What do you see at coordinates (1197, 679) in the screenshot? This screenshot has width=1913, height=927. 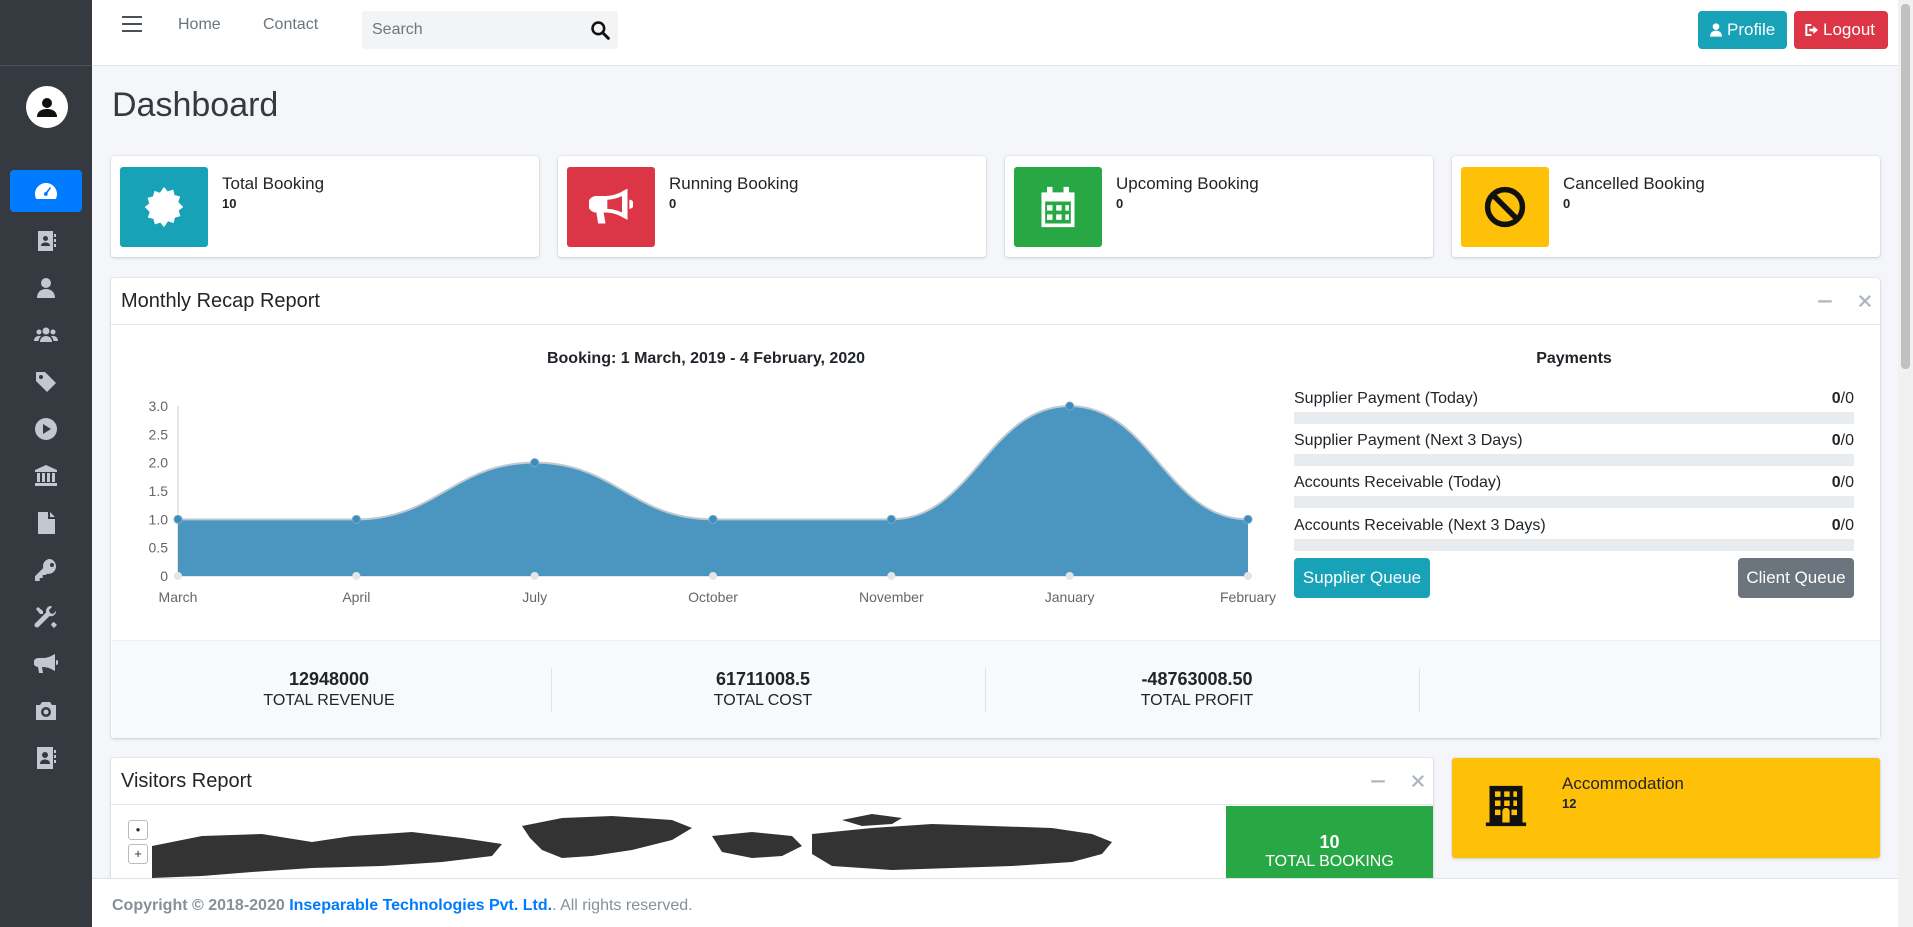 I see `stat-value: -48763008.50` at bounding box center [1197, 679].